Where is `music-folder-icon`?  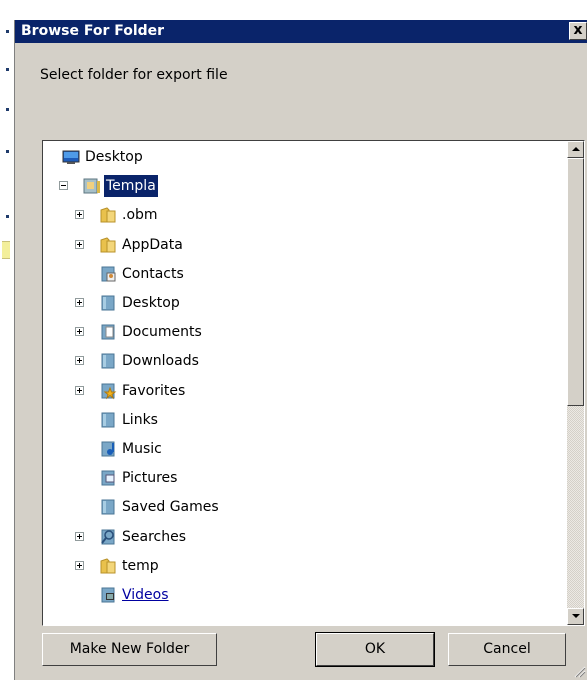
music-folder-icon is located at coordinates (108, 449).